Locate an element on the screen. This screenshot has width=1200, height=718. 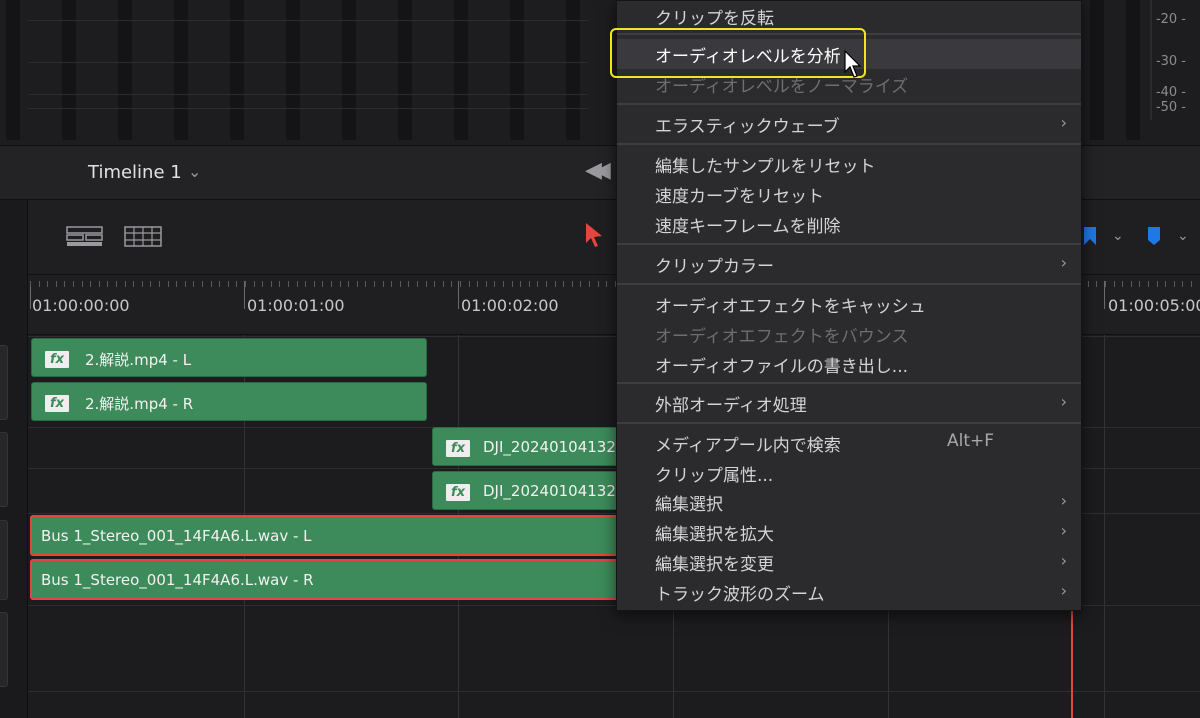
audio-clip: fx 2.解説.mp4 - R is located at coordinates (229, 401).